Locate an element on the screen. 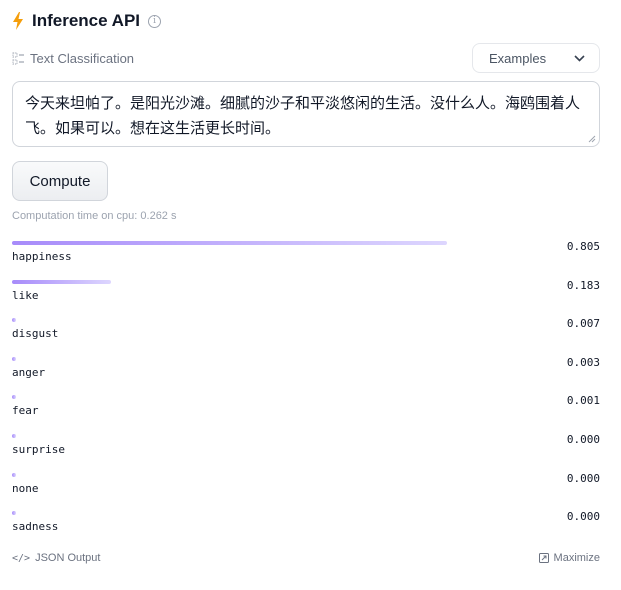 Image resolution: width=621 pixels, height=590 pixels. maximize-icon is located at coordinates (543, 558).